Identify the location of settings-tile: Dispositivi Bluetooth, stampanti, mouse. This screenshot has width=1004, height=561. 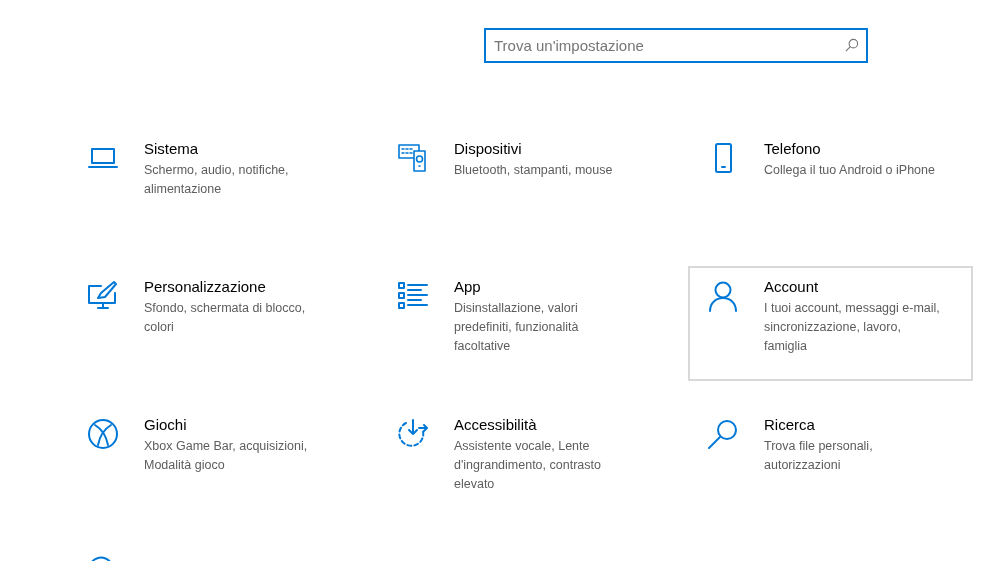
(520, 185).